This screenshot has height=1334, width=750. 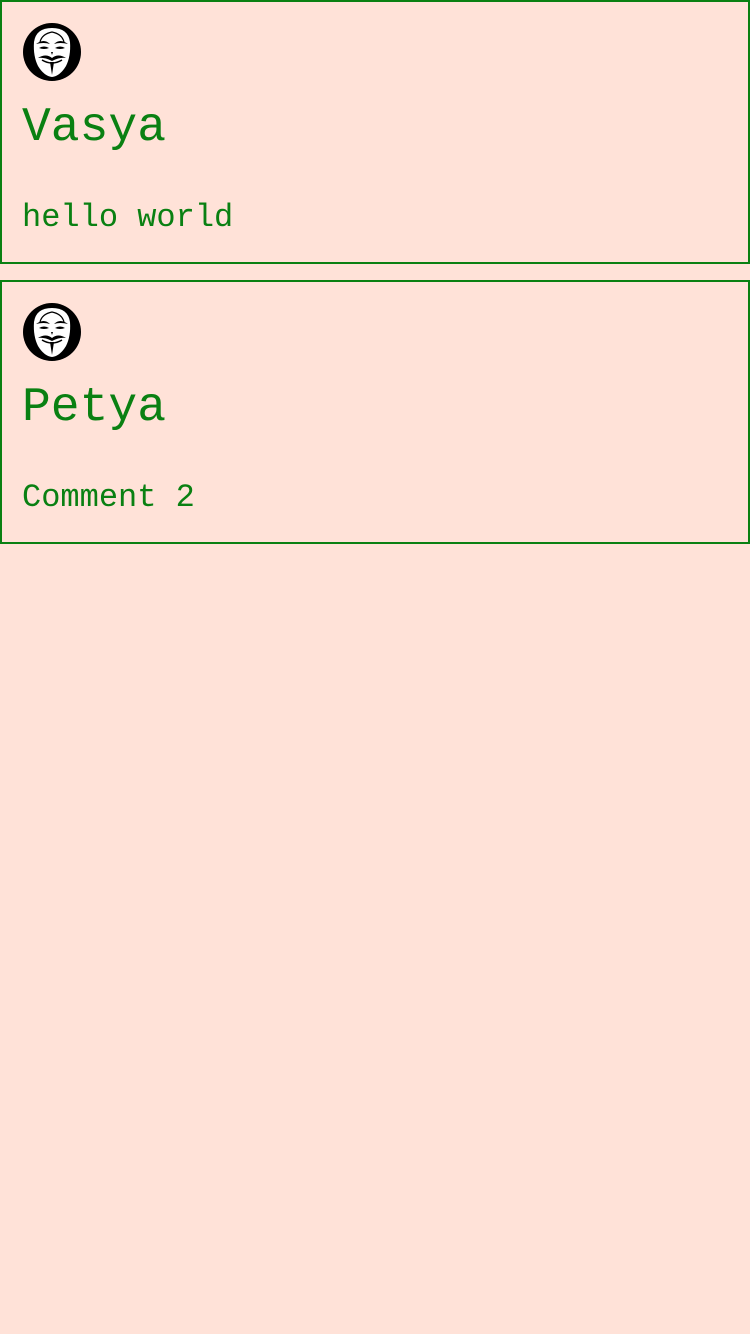 What do you see at coordinates (94, 128) in the screenshot?
I see `comment-author: Vasya` at bounding box center [94, 128].